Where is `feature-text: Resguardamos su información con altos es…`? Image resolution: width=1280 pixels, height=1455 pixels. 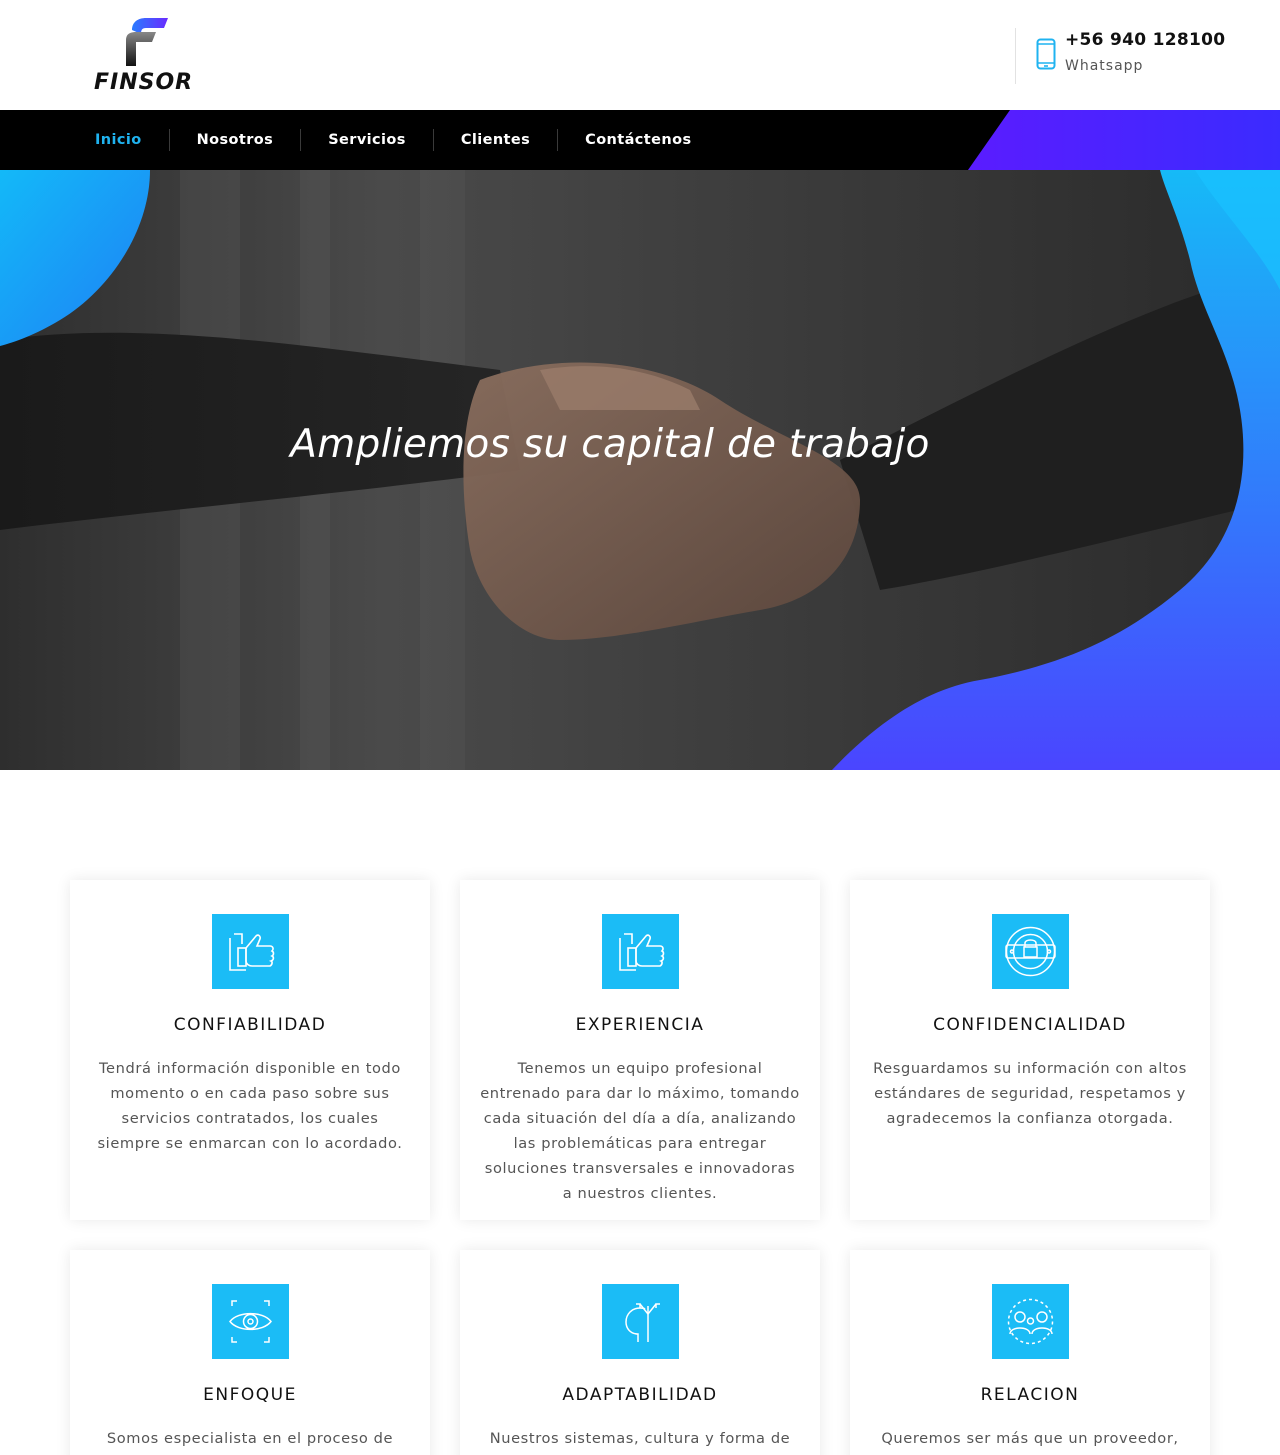 feature-text: Resguardamos su información con altos es… is located at coordinates (1030, 1093).